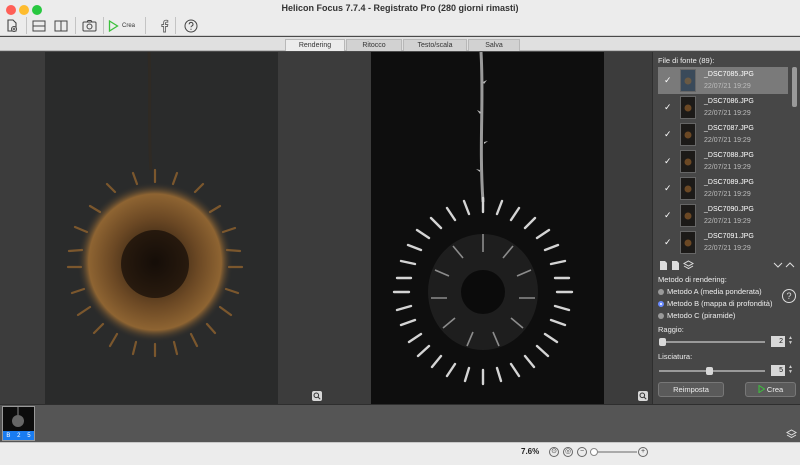 The image size is (800, 465). I want to click on zoom-in-button: +, so click(643, 452).